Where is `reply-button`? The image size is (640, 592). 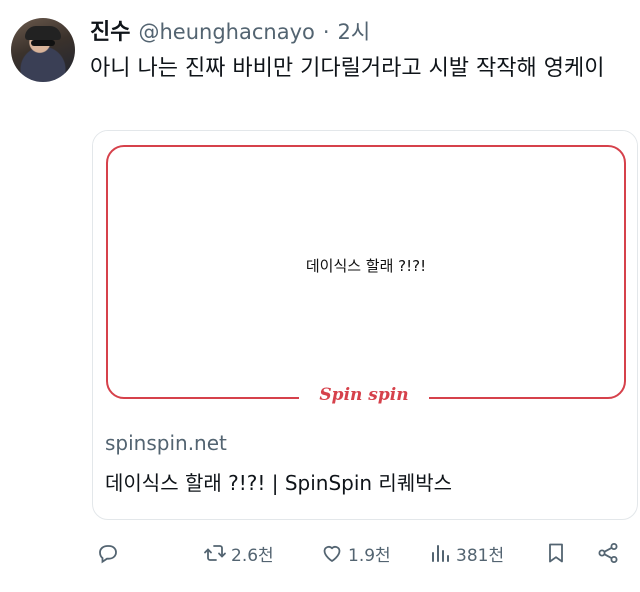
reply-button is located at coordinates (108, 553).